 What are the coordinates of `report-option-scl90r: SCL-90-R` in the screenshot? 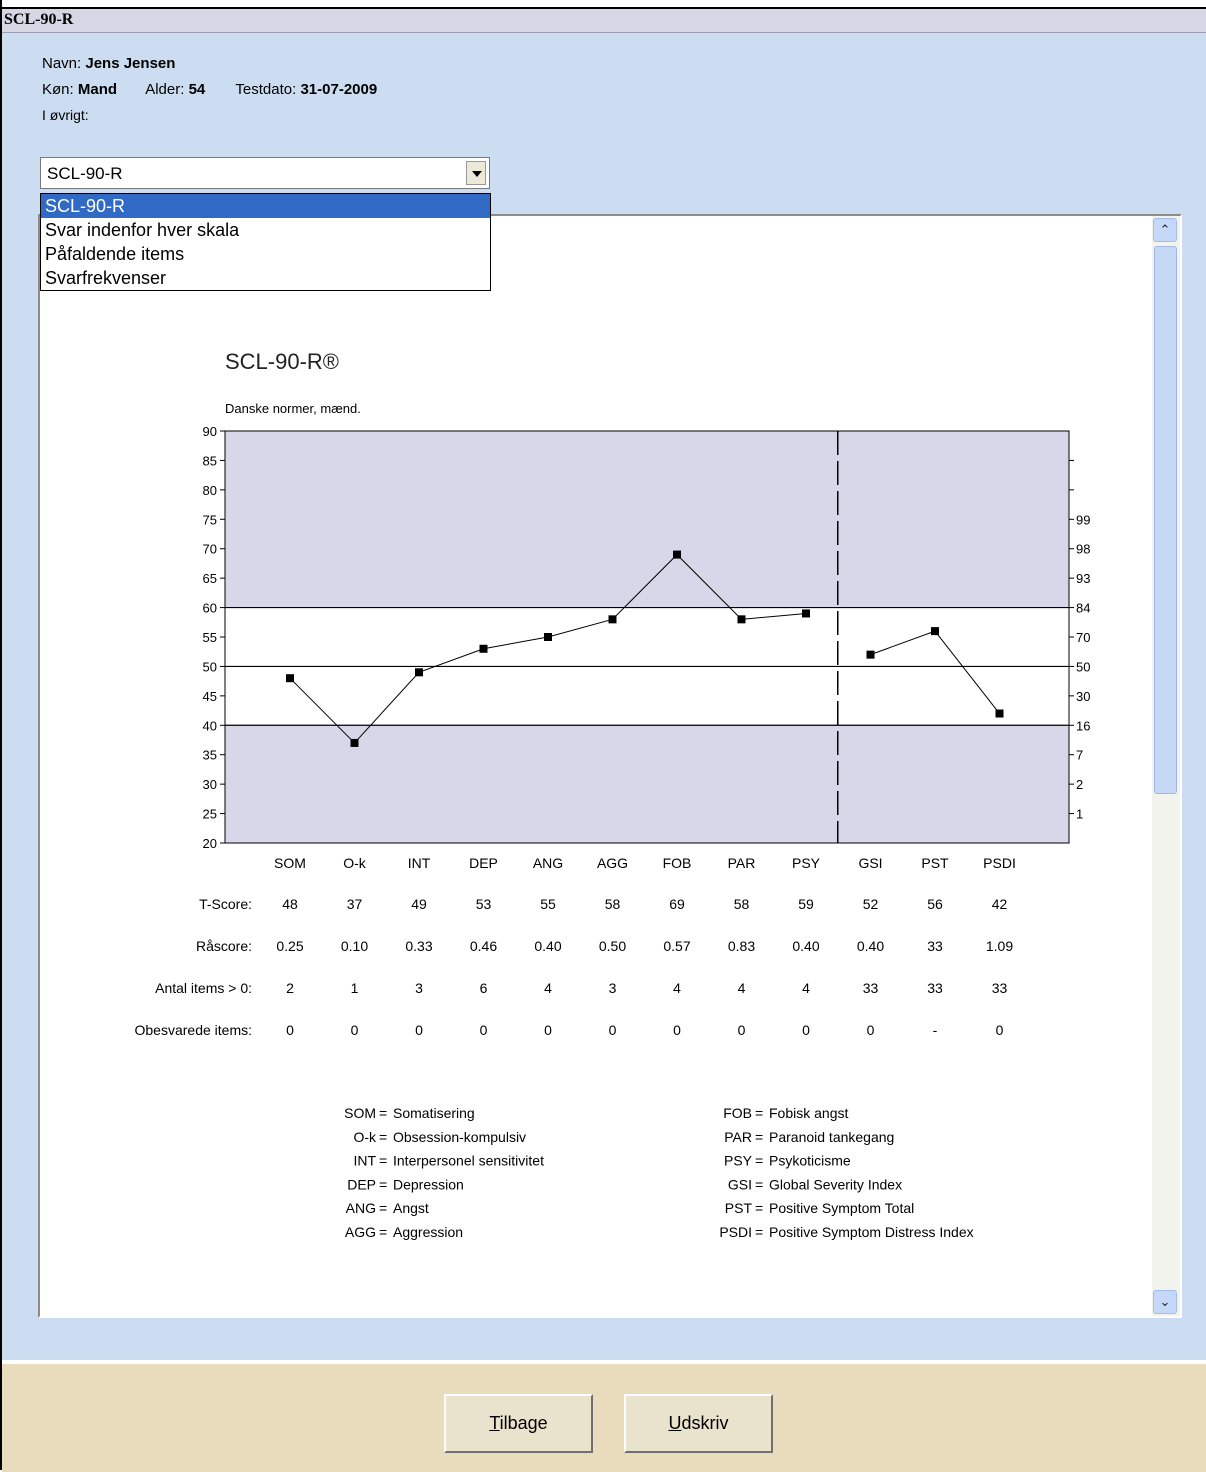 It's located at (265, 206).